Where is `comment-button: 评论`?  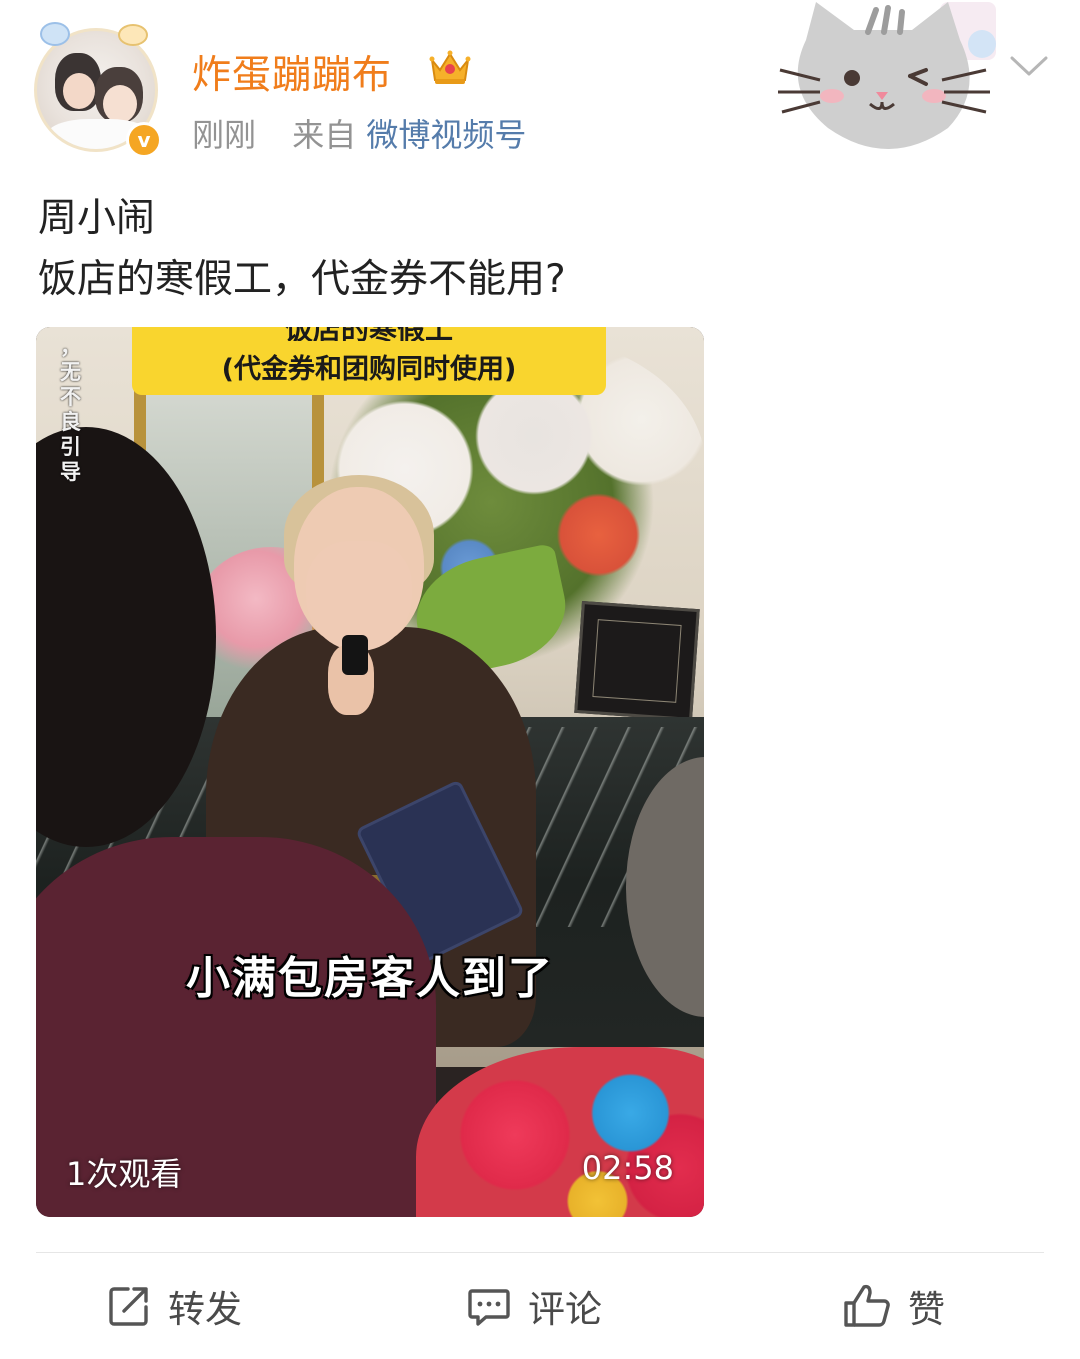
comment-button: 评论 is located at coordinates (534, 1306).